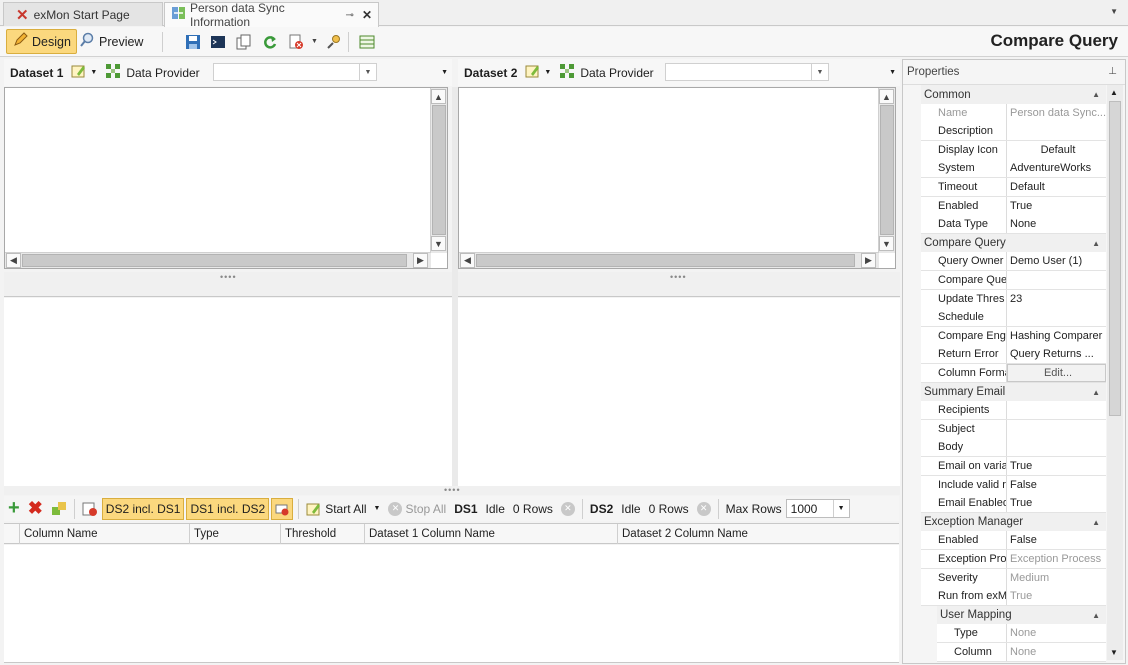 This screenshot has height=665, width=1128. I want to click on property-value: Medium, so click(1056, 578).